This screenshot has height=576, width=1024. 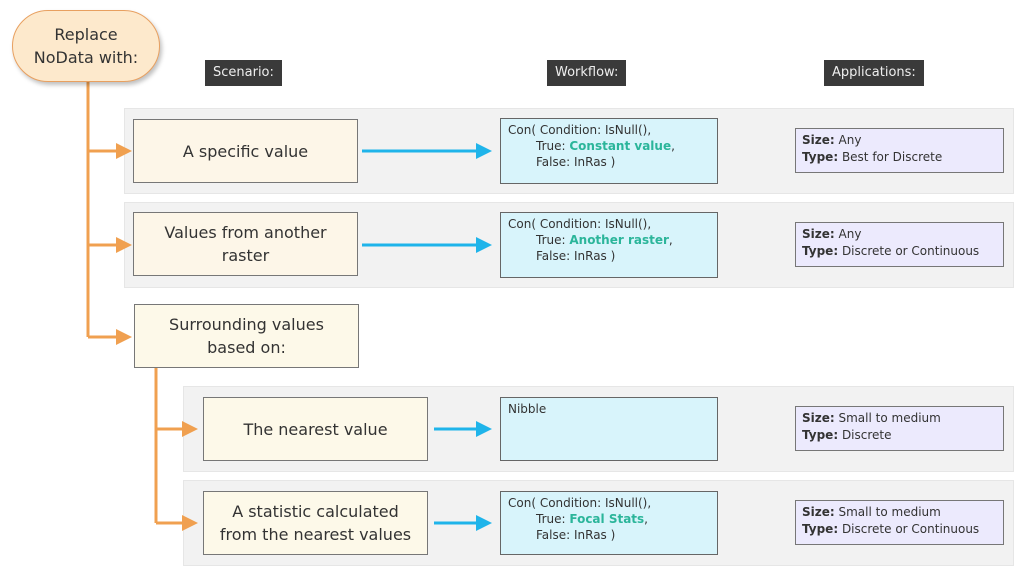 I want to click on scenario-line2: from the nearest values, so click(x=315, y=534).